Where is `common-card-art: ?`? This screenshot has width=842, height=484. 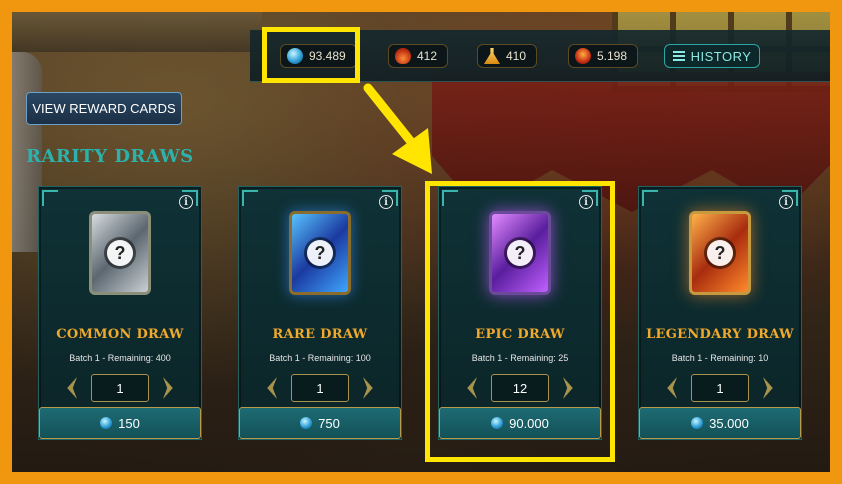
common-card-art: ? is located at coordinates (120, 253).